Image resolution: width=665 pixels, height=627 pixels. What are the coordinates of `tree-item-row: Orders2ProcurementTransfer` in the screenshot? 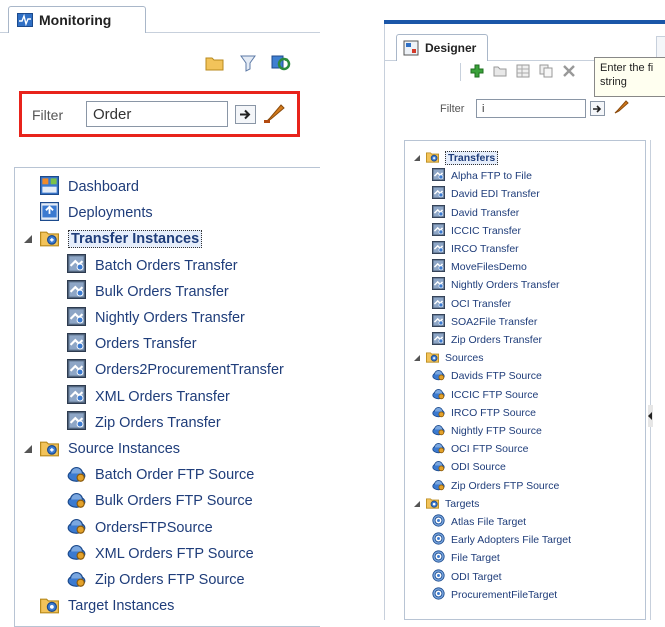 It's located at (175, 370).